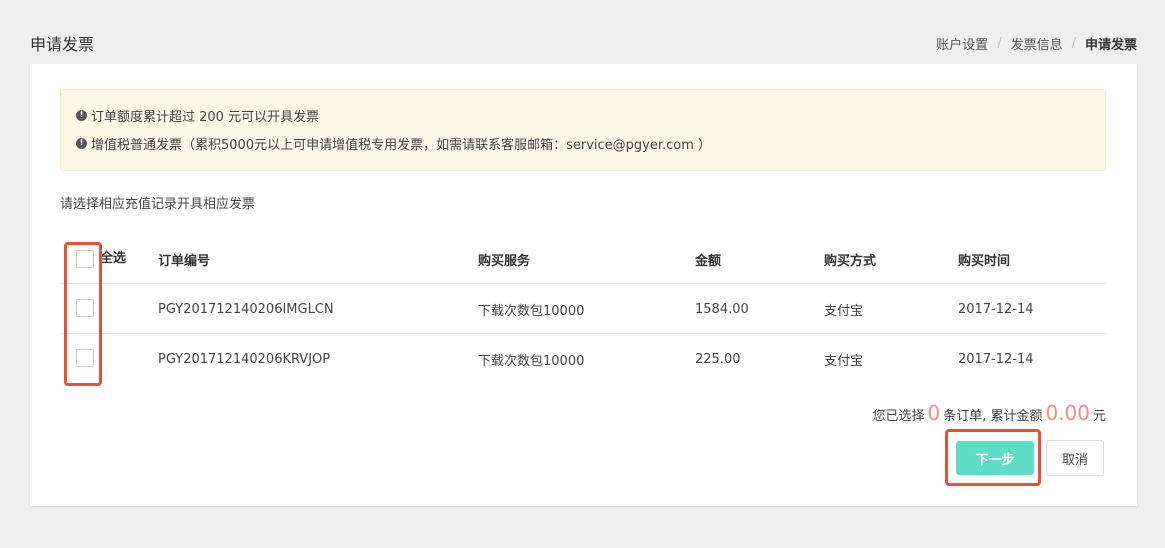 The width and height of the screenshot is (1165, 548). Describe the element at coordinates (708, 261) in the screenshot. I see `column-header-amount: 金额` at that location.